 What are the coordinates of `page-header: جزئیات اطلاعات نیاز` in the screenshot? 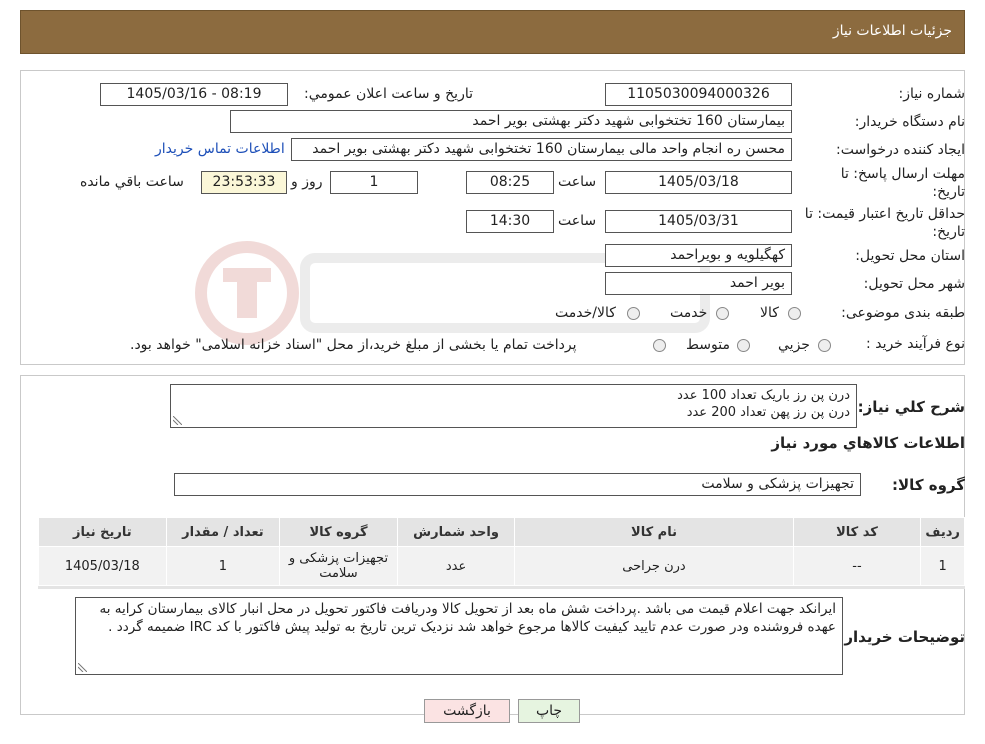 It's located at (492, 32).